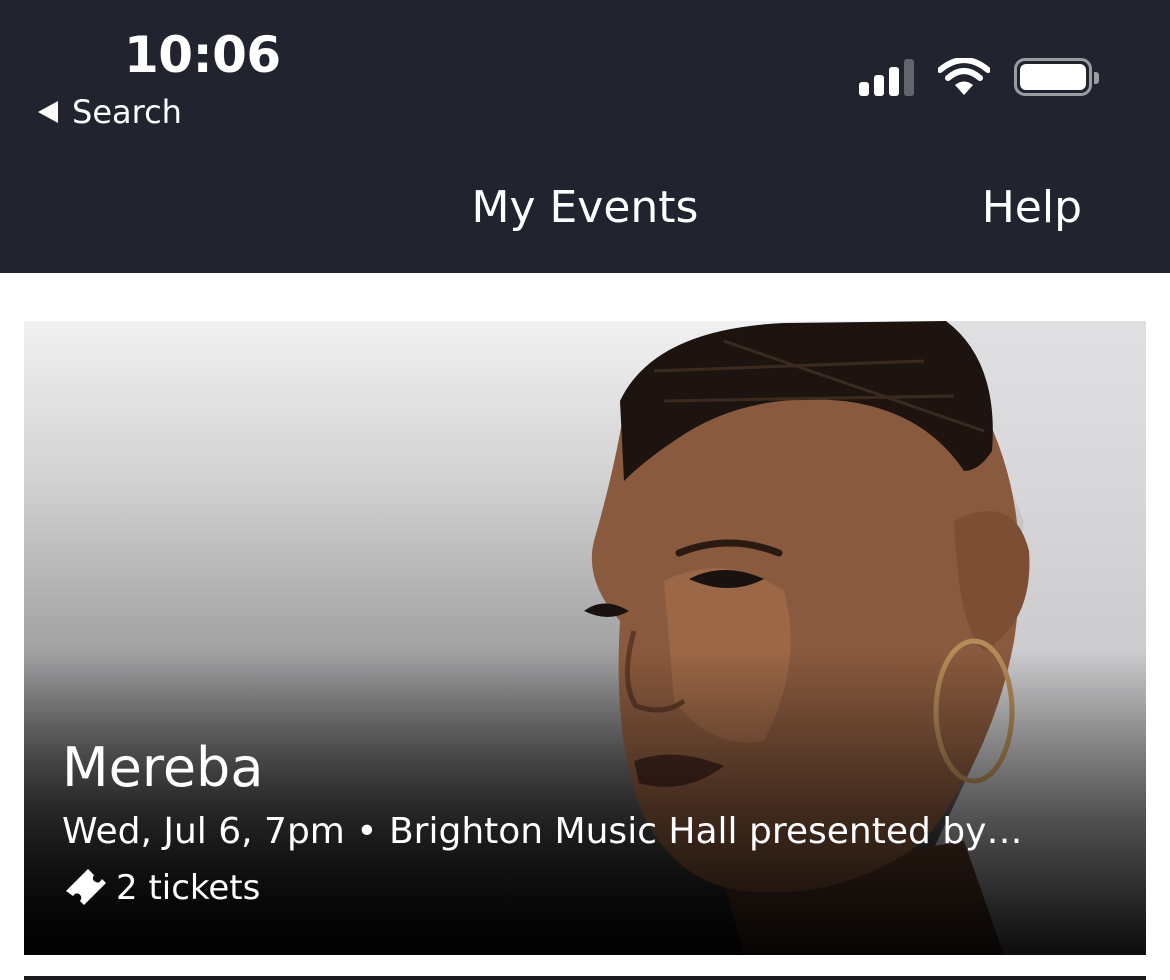 The image size is (1170, 980). I want to click on wifi-icon, so click(964, 76).